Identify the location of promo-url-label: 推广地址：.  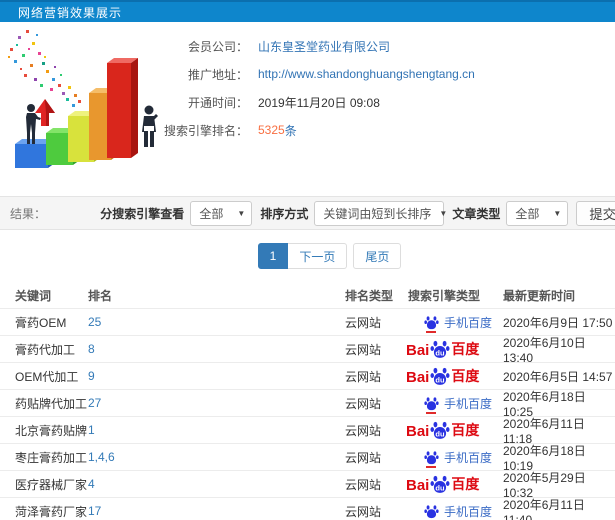
(217, 74).